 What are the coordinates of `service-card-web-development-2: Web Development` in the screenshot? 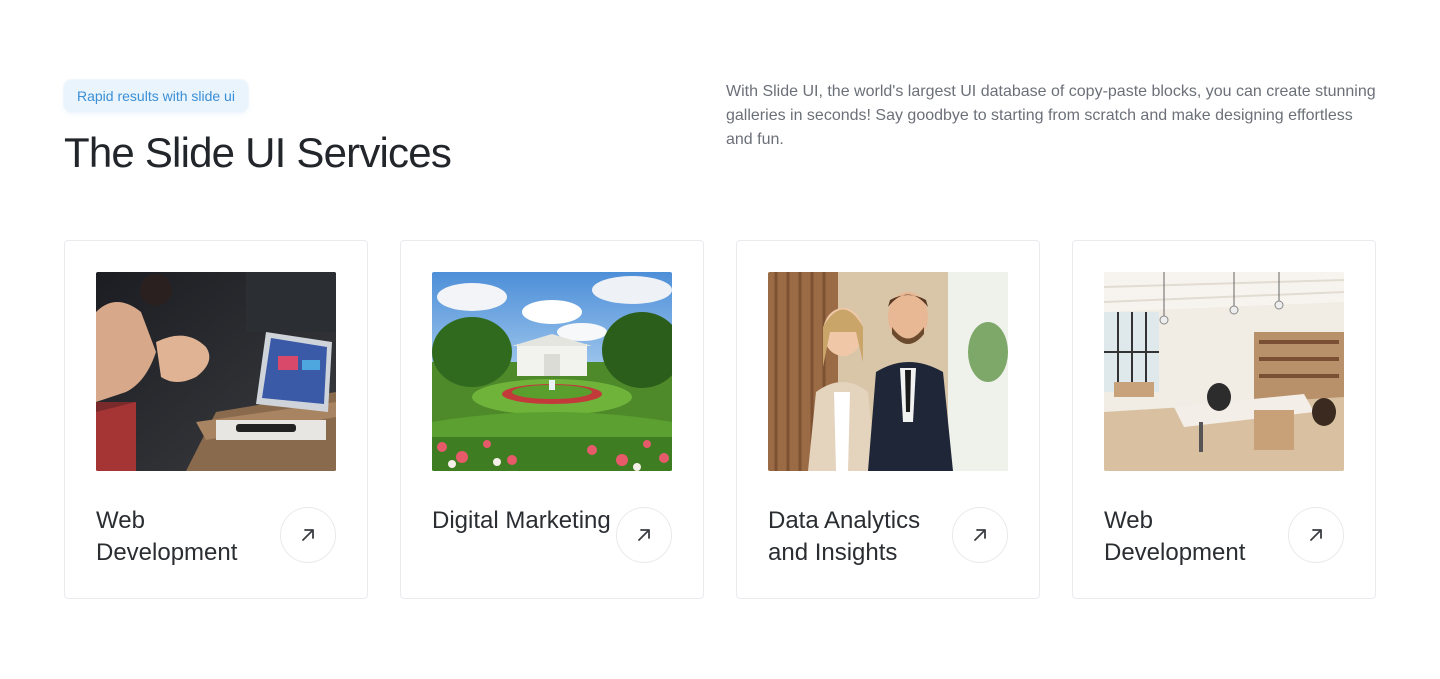 It's located at (1224, 419).